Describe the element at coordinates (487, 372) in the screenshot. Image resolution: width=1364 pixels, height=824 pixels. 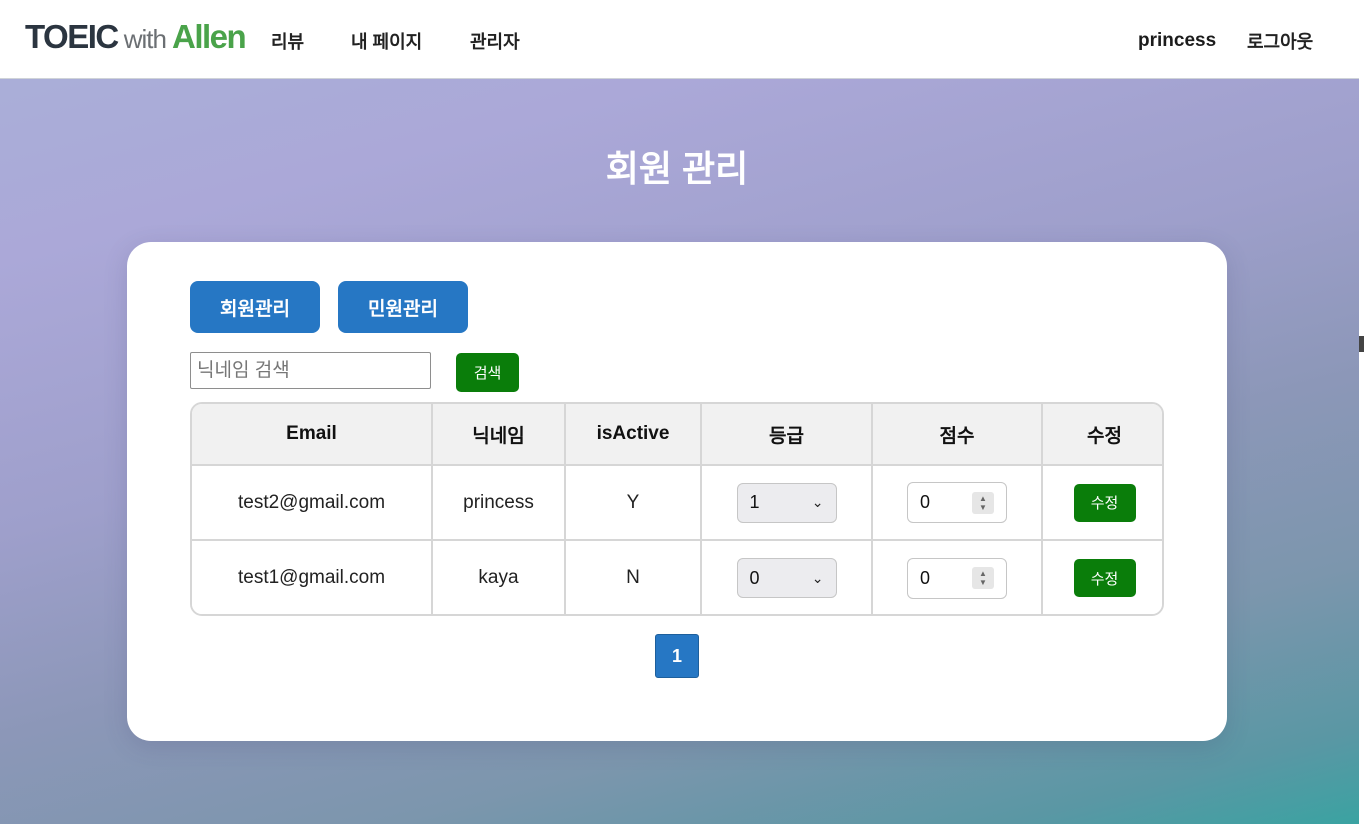
I see `search-button: 검색` at that location.